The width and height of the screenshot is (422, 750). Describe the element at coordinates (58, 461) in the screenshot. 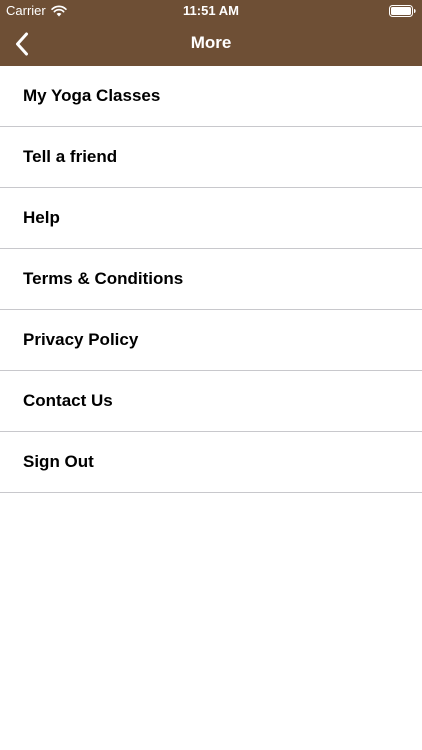

I see `menu-item-label: Sign Out` at that location.